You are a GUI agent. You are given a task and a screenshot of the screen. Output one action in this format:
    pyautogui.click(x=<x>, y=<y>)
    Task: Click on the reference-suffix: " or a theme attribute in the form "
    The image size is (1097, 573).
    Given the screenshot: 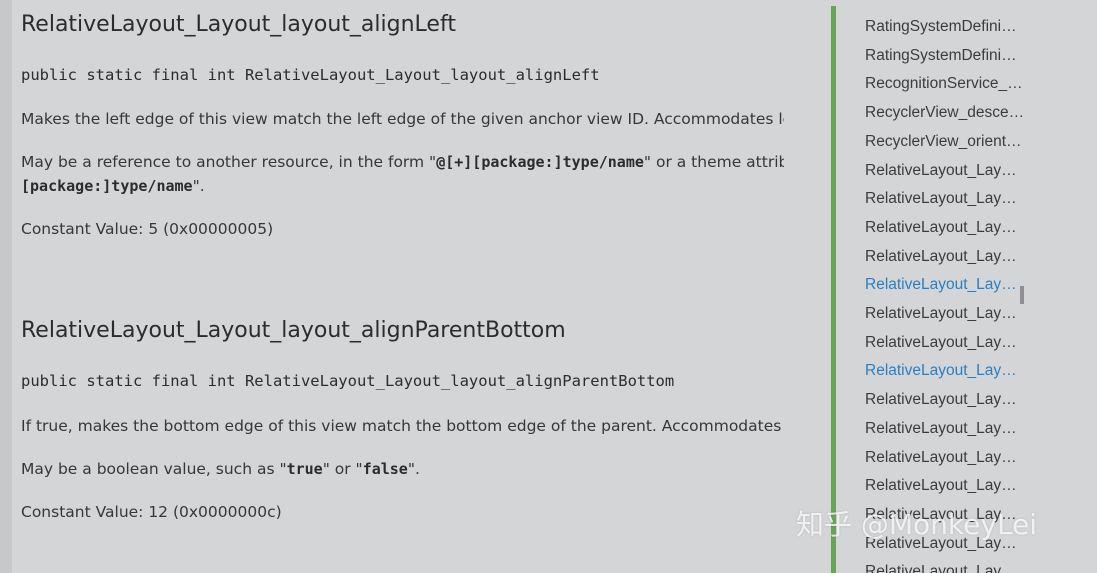 What is the action you would take?
    pyautogui.click(x=713, y=162)
    